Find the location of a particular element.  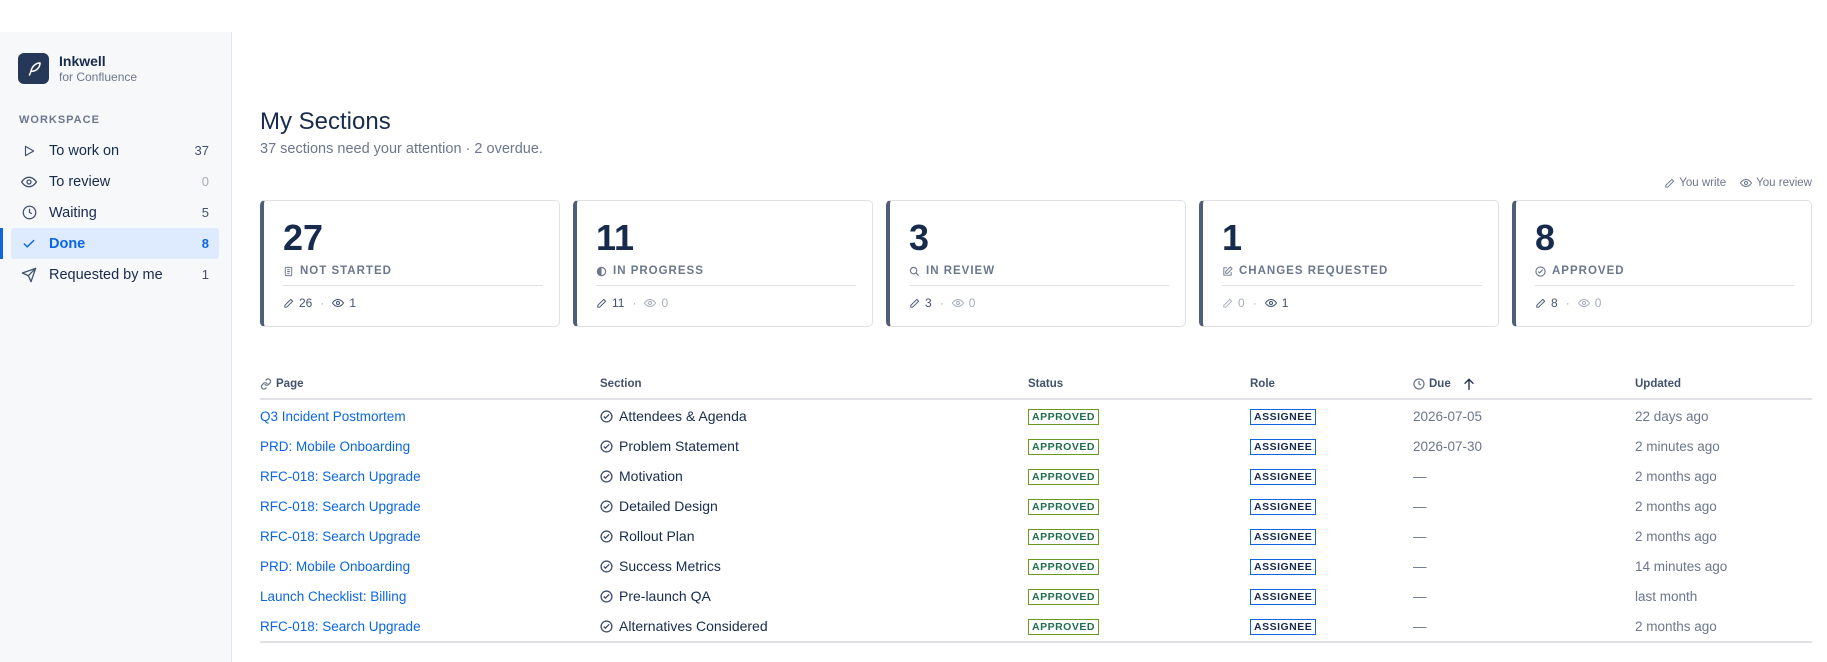

check-icon is located at coordinates (29, 244).